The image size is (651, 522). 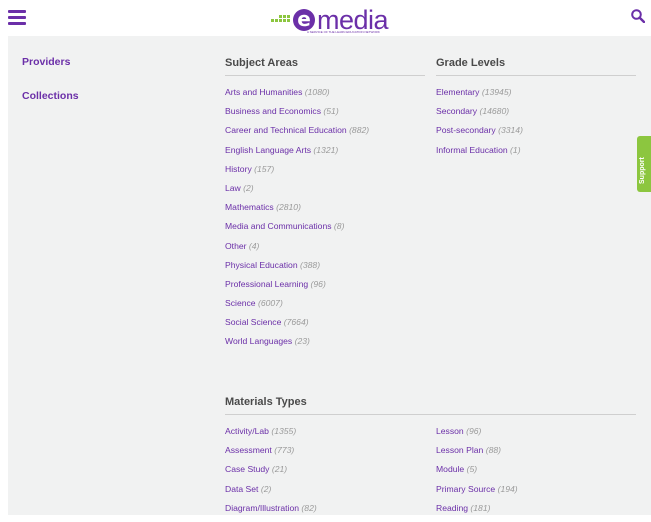 I want to click on subject-area-item: Media and Communications (8), so click(x=297, y=230).